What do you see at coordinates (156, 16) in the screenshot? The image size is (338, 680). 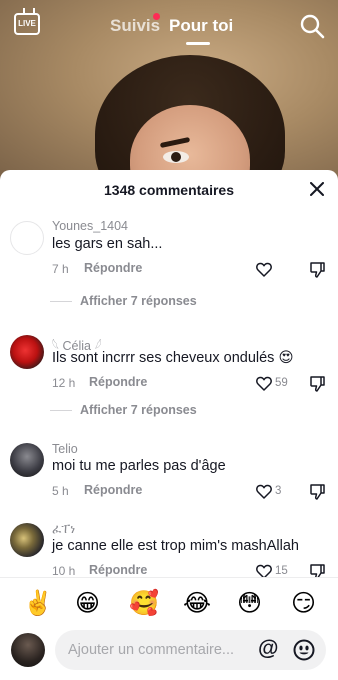 I see `notification-dot` at bounding box center [156, 16].